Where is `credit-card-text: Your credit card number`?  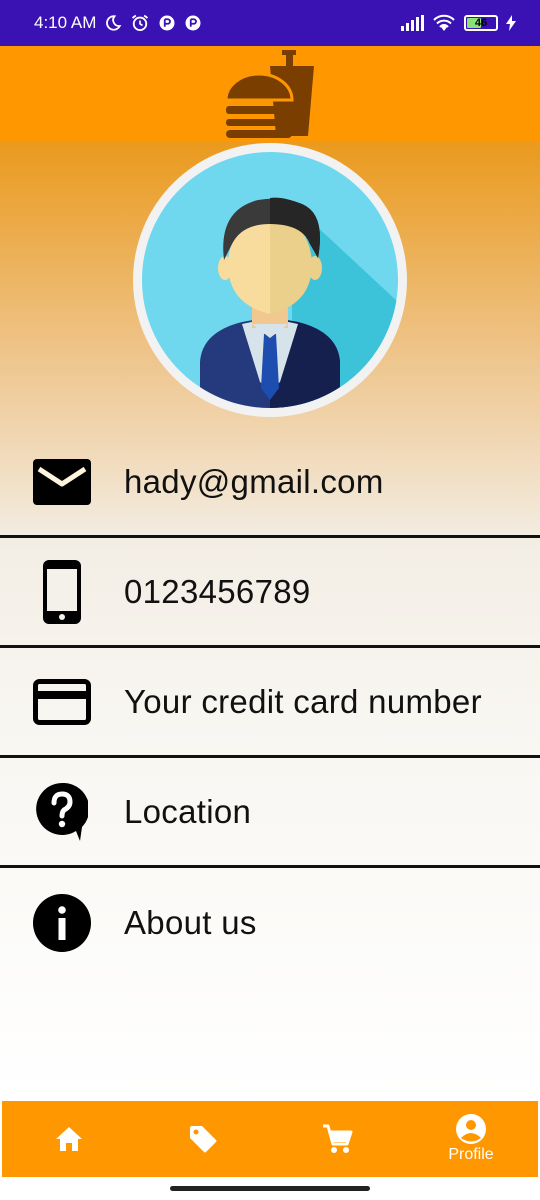
credit-card-text: Your credit card number is located at coordinates (303, 701).